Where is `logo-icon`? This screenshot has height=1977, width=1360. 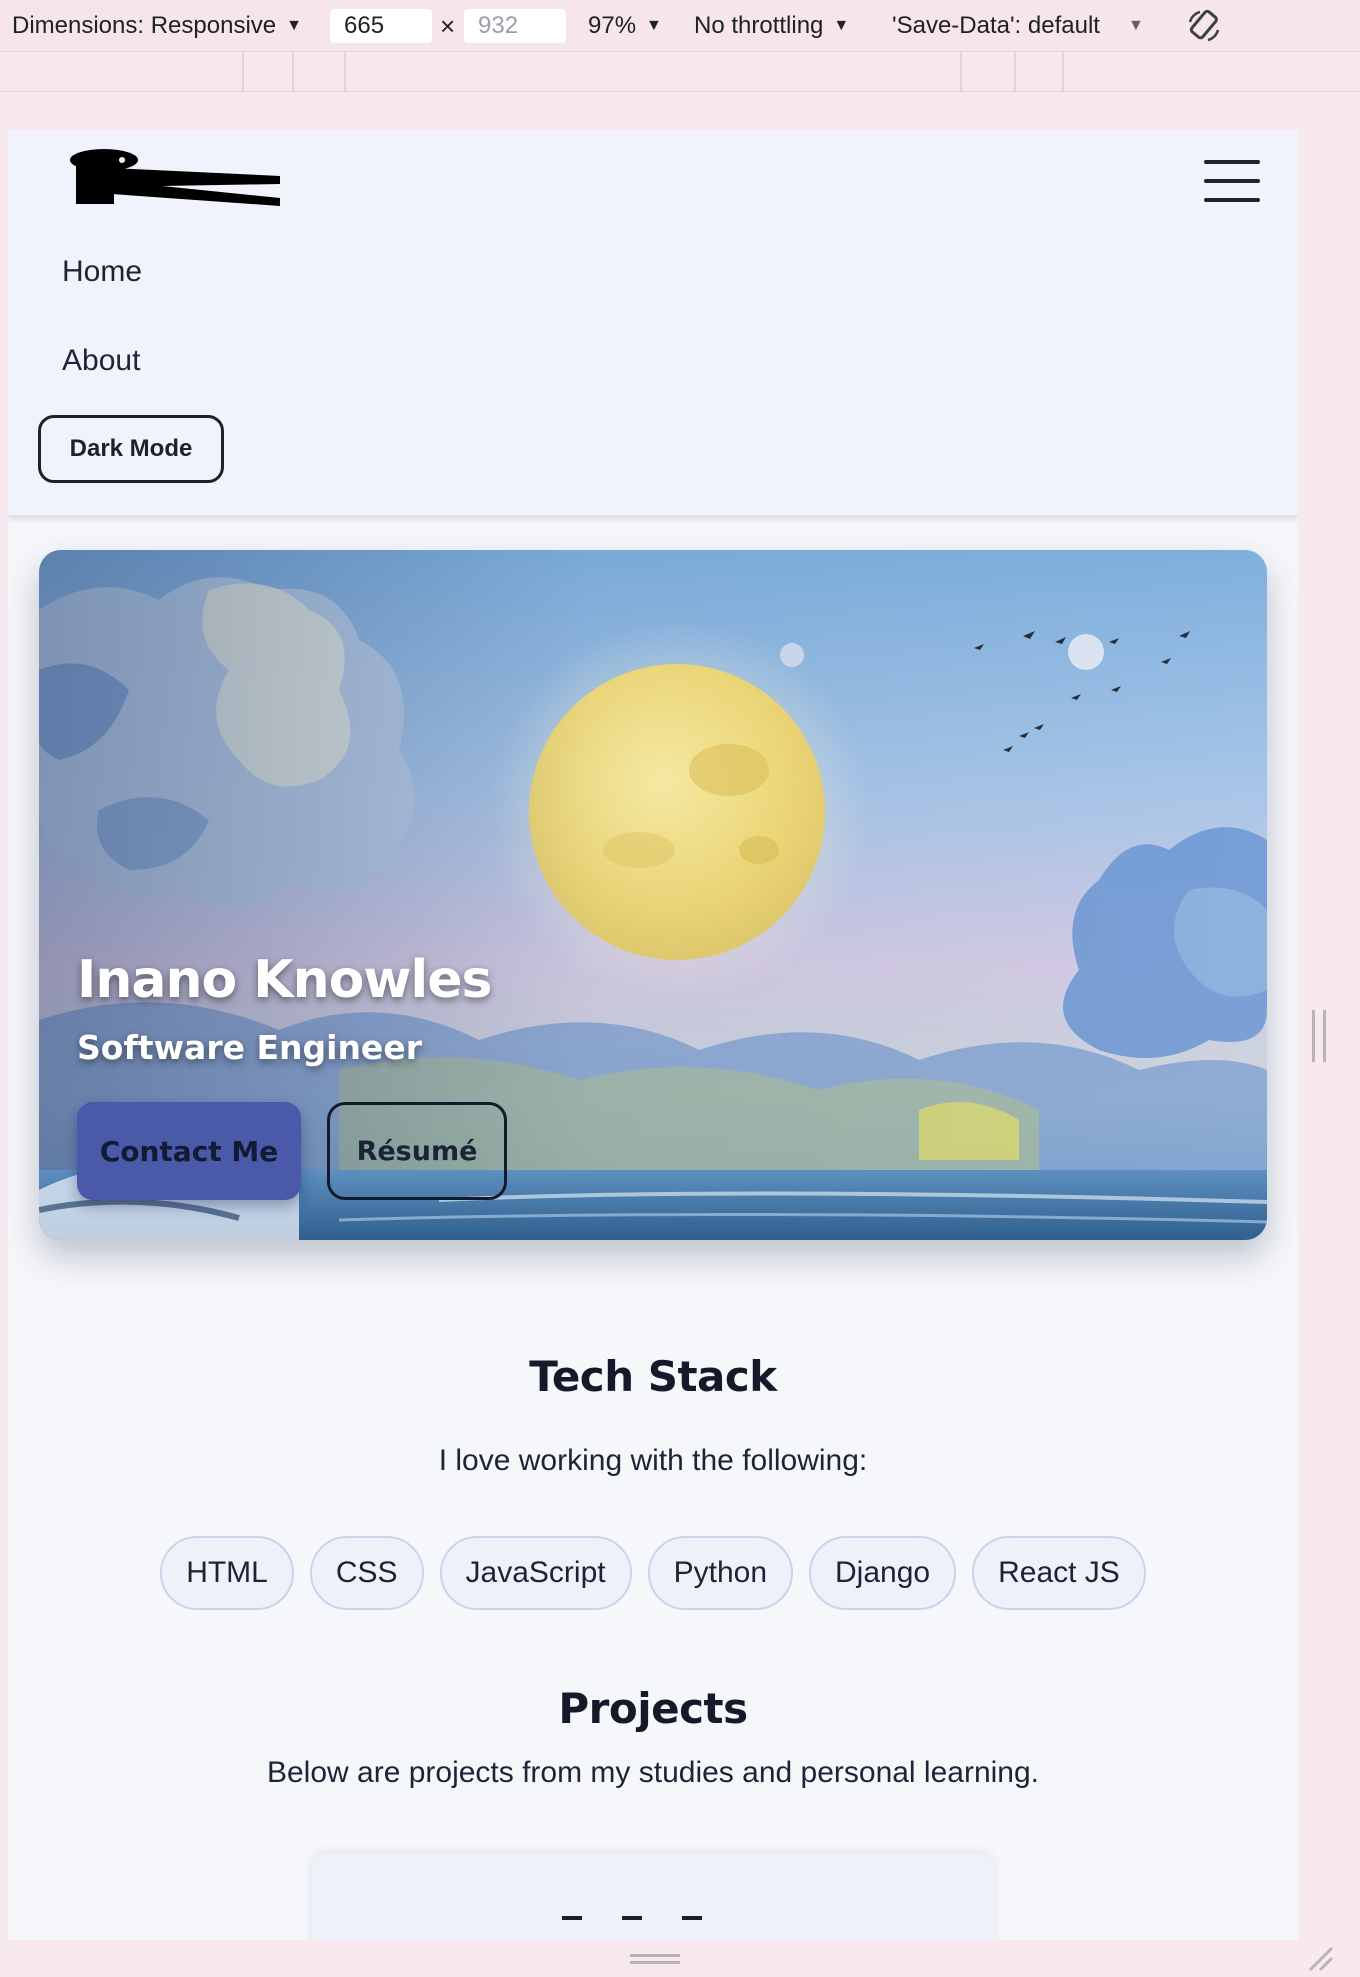
logo-icon is located at coordinates (167, 181).